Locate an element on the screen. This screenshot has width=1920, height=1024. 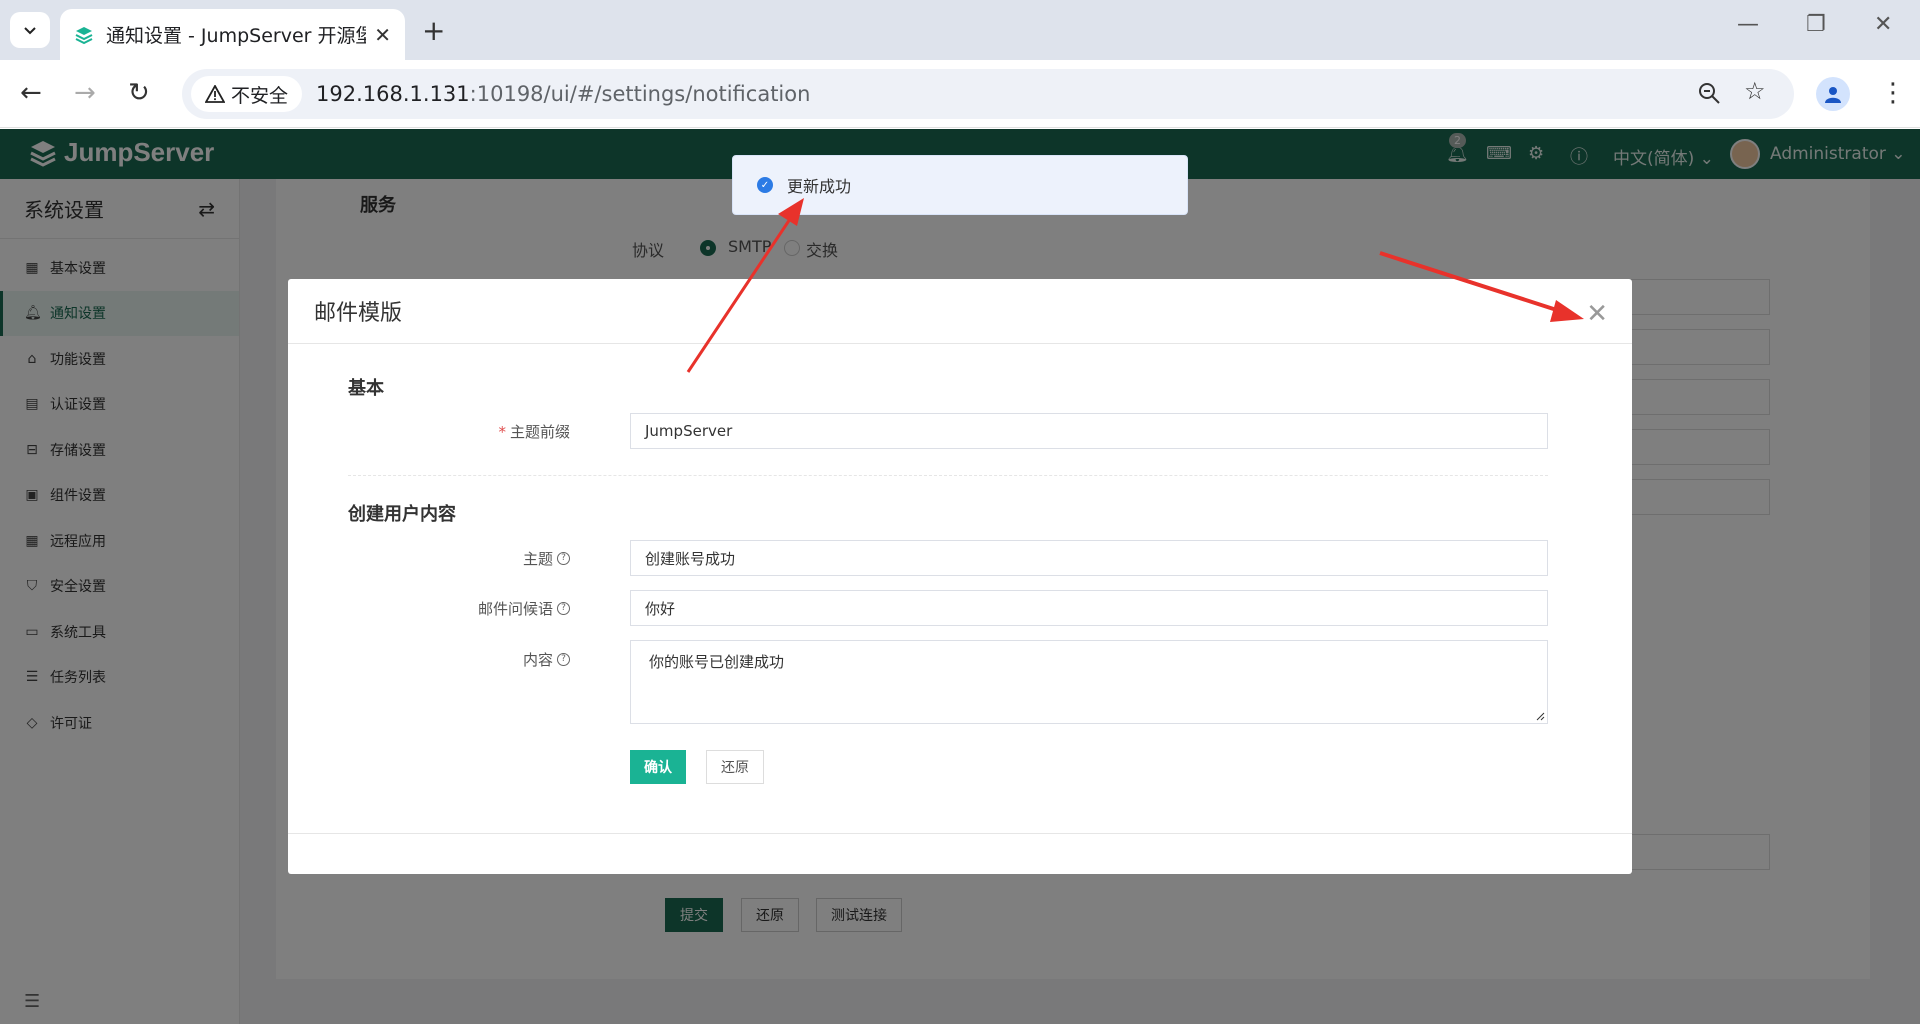
greeting-value: 你好 is located at coordinates (660, 608).